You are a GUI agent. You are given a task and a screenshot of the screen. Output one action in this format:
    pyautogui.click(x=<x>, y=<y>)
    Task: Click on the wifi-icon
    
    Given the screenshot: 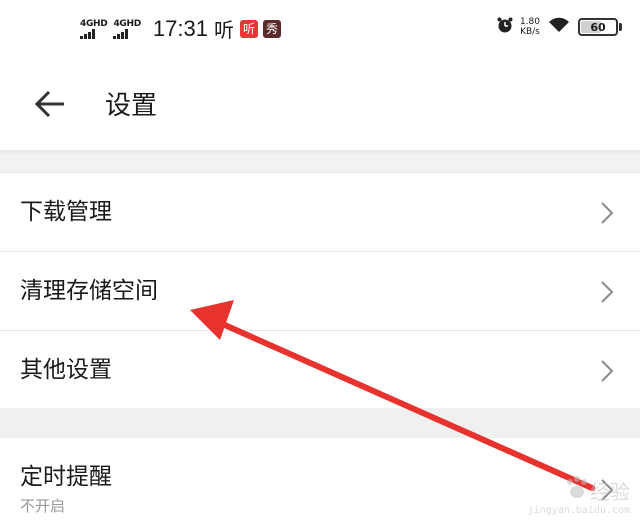 What is the action you would take?
    pyautogui.click(x=559, y=27)
    